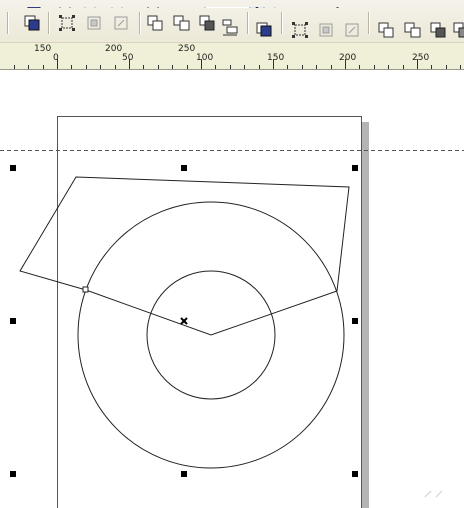  Describe the element at coordinates (231, 28) in the screenshot. I see `simplify-icon` at that location.